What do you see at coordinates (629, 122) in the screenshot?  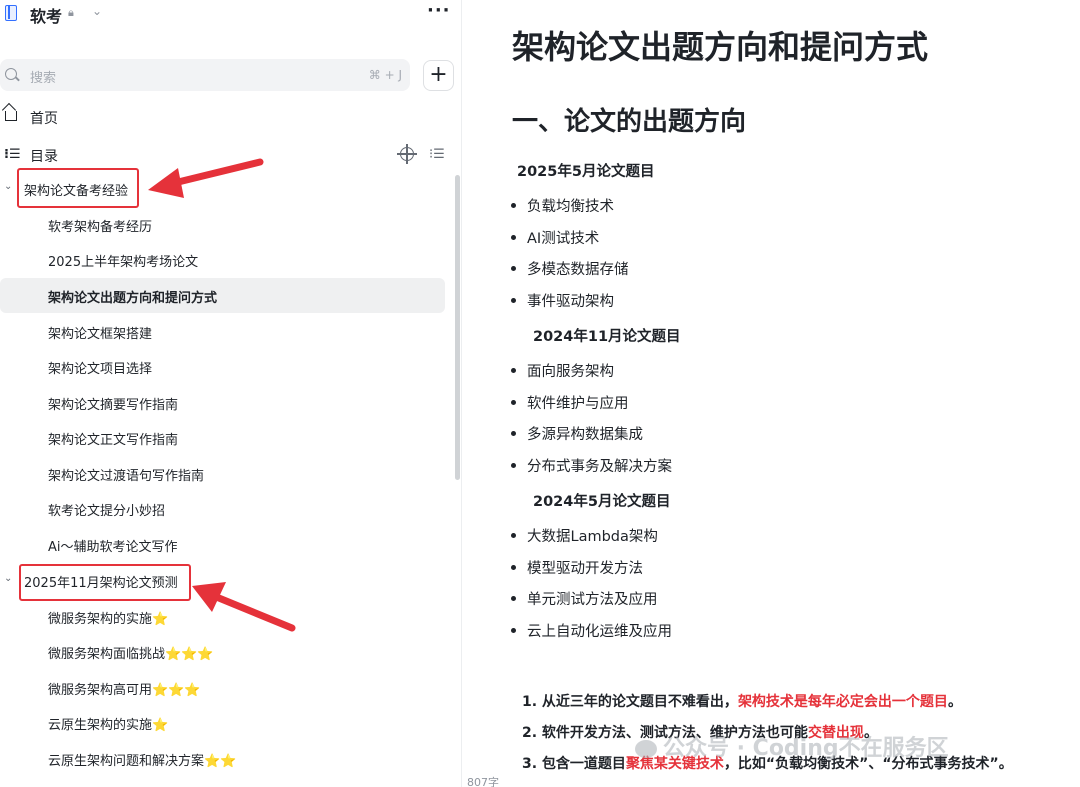 I see `heading-1: 一、论文的出题方向` at bounding box center [629, 122].